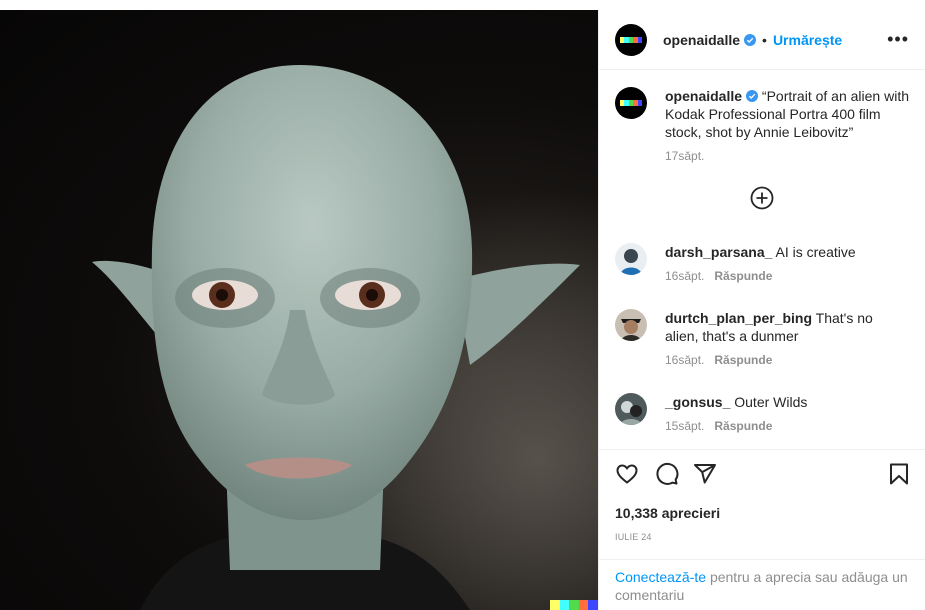 This screenshot has height=610, width=925. Describe the element at coordinates (701, 40) in the screenshot. I see `author-username: openaidalle` at that location.